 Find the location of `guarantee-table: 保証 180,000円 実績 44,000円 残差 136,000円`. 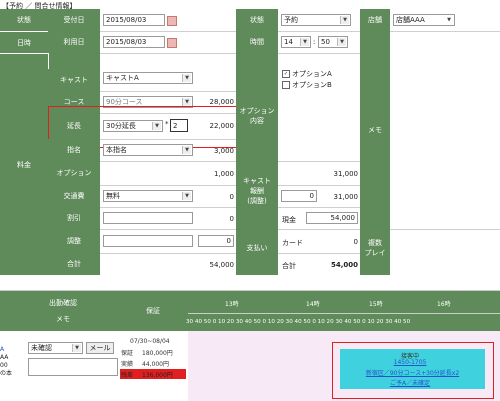

guarantee-table: 保証 180,000円 実績 44,000円 残差 136,000円 is located at coordinates (153, 364).